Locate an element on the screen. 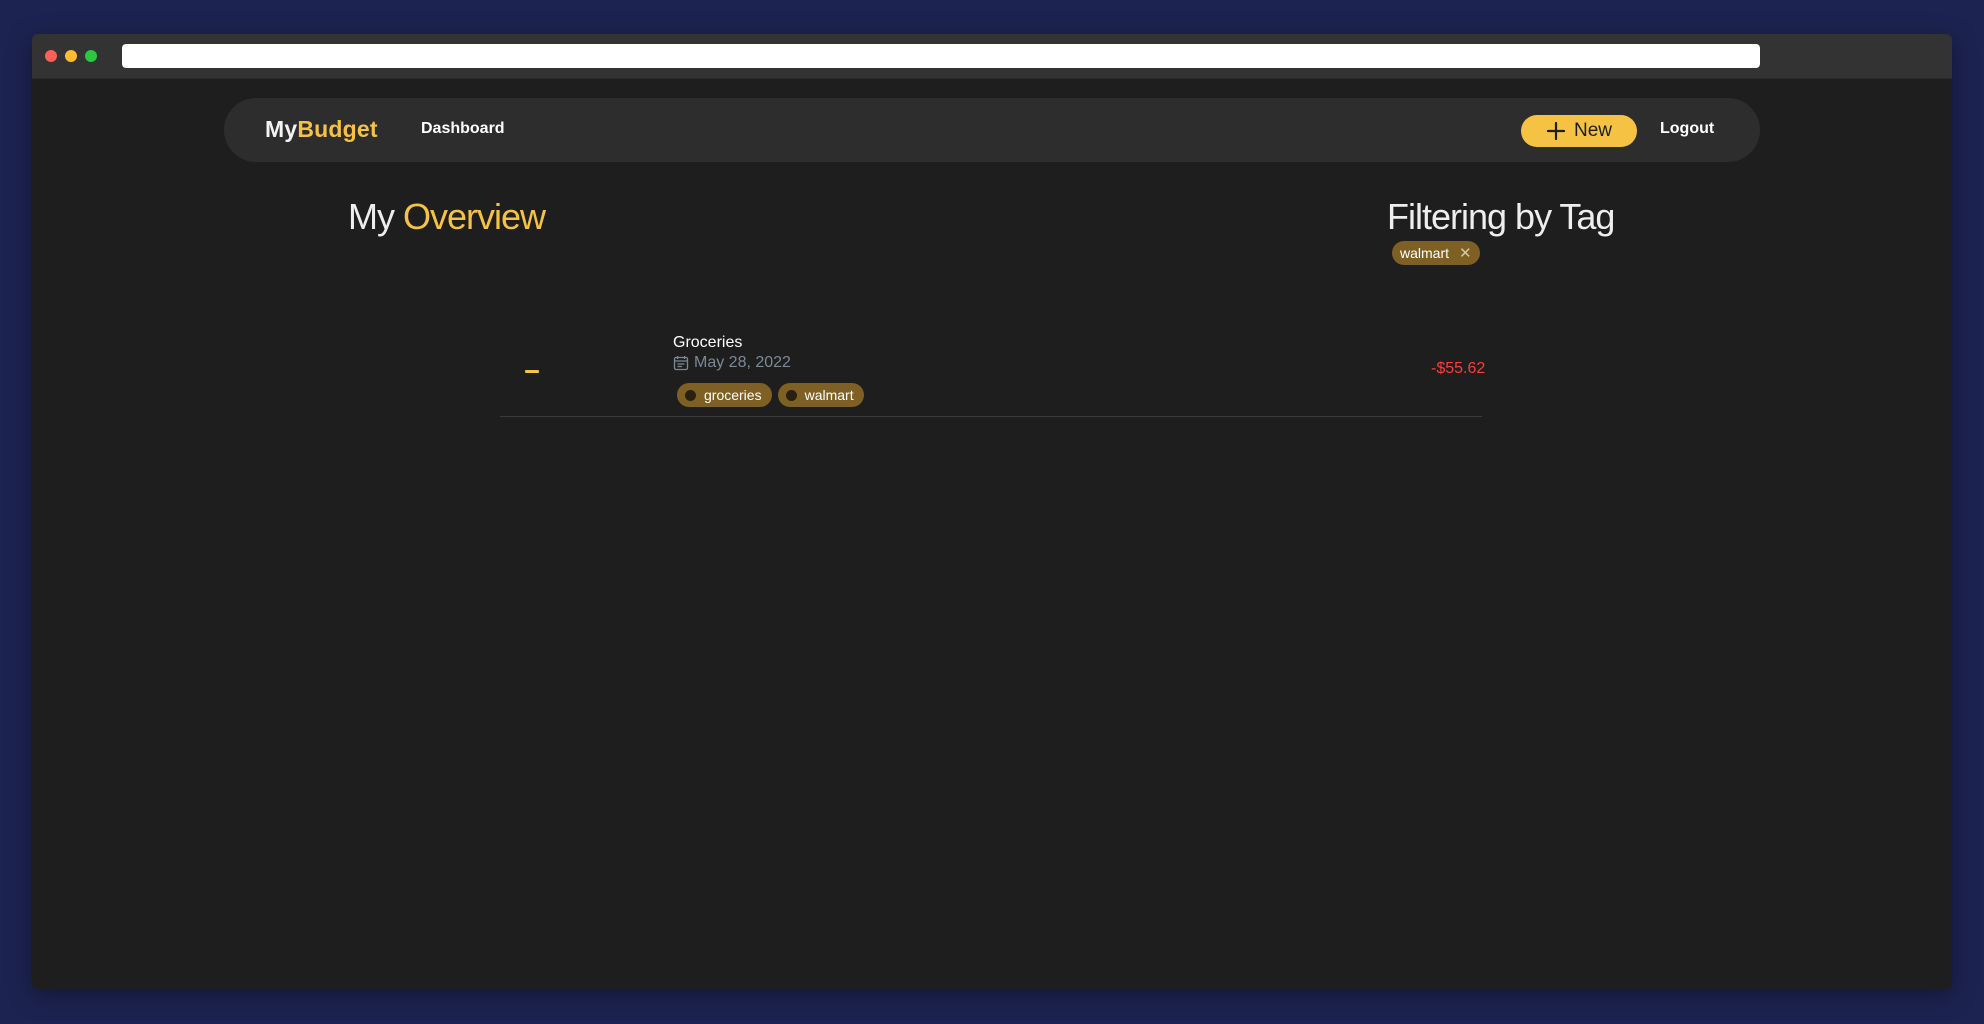  new-button-label: New is located at coordinates (1592, 130).